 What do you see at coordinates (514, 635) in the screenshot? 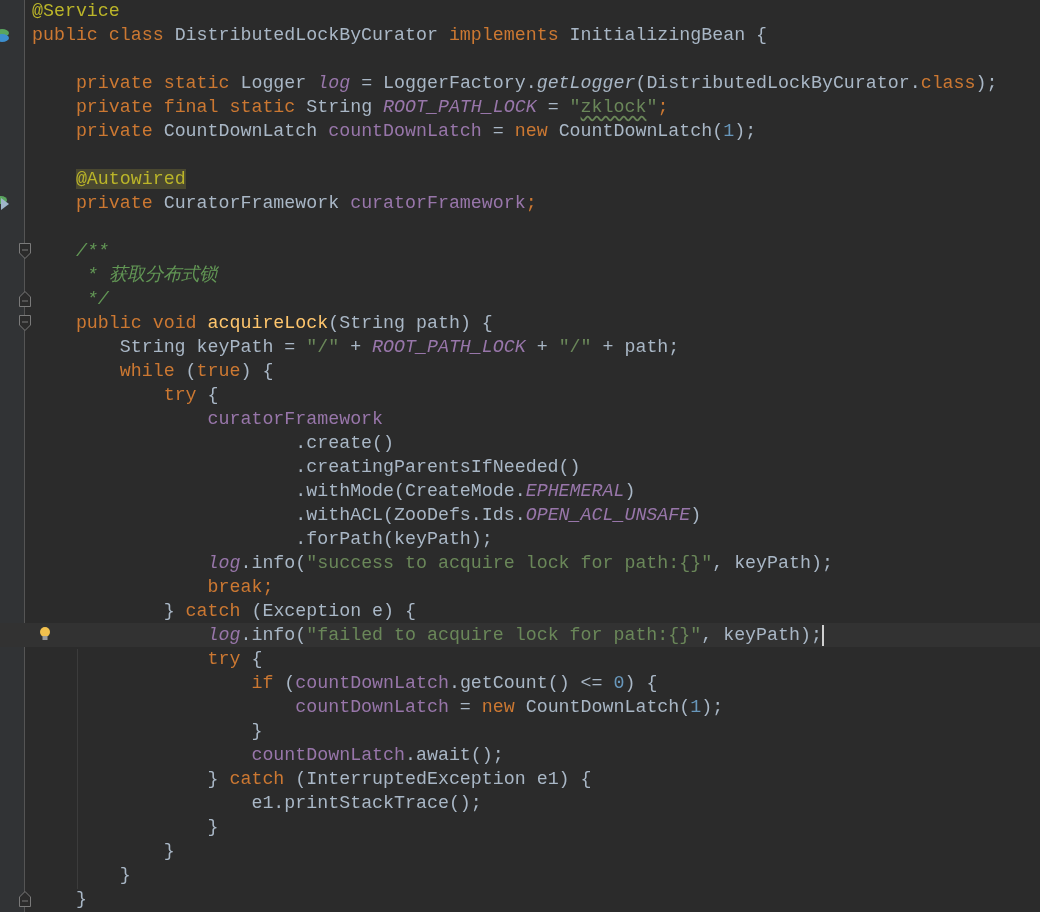
I see `code-line: log.info("failed to acquire lock for path:{}", keyPath);` at bounding box center [514, 635].